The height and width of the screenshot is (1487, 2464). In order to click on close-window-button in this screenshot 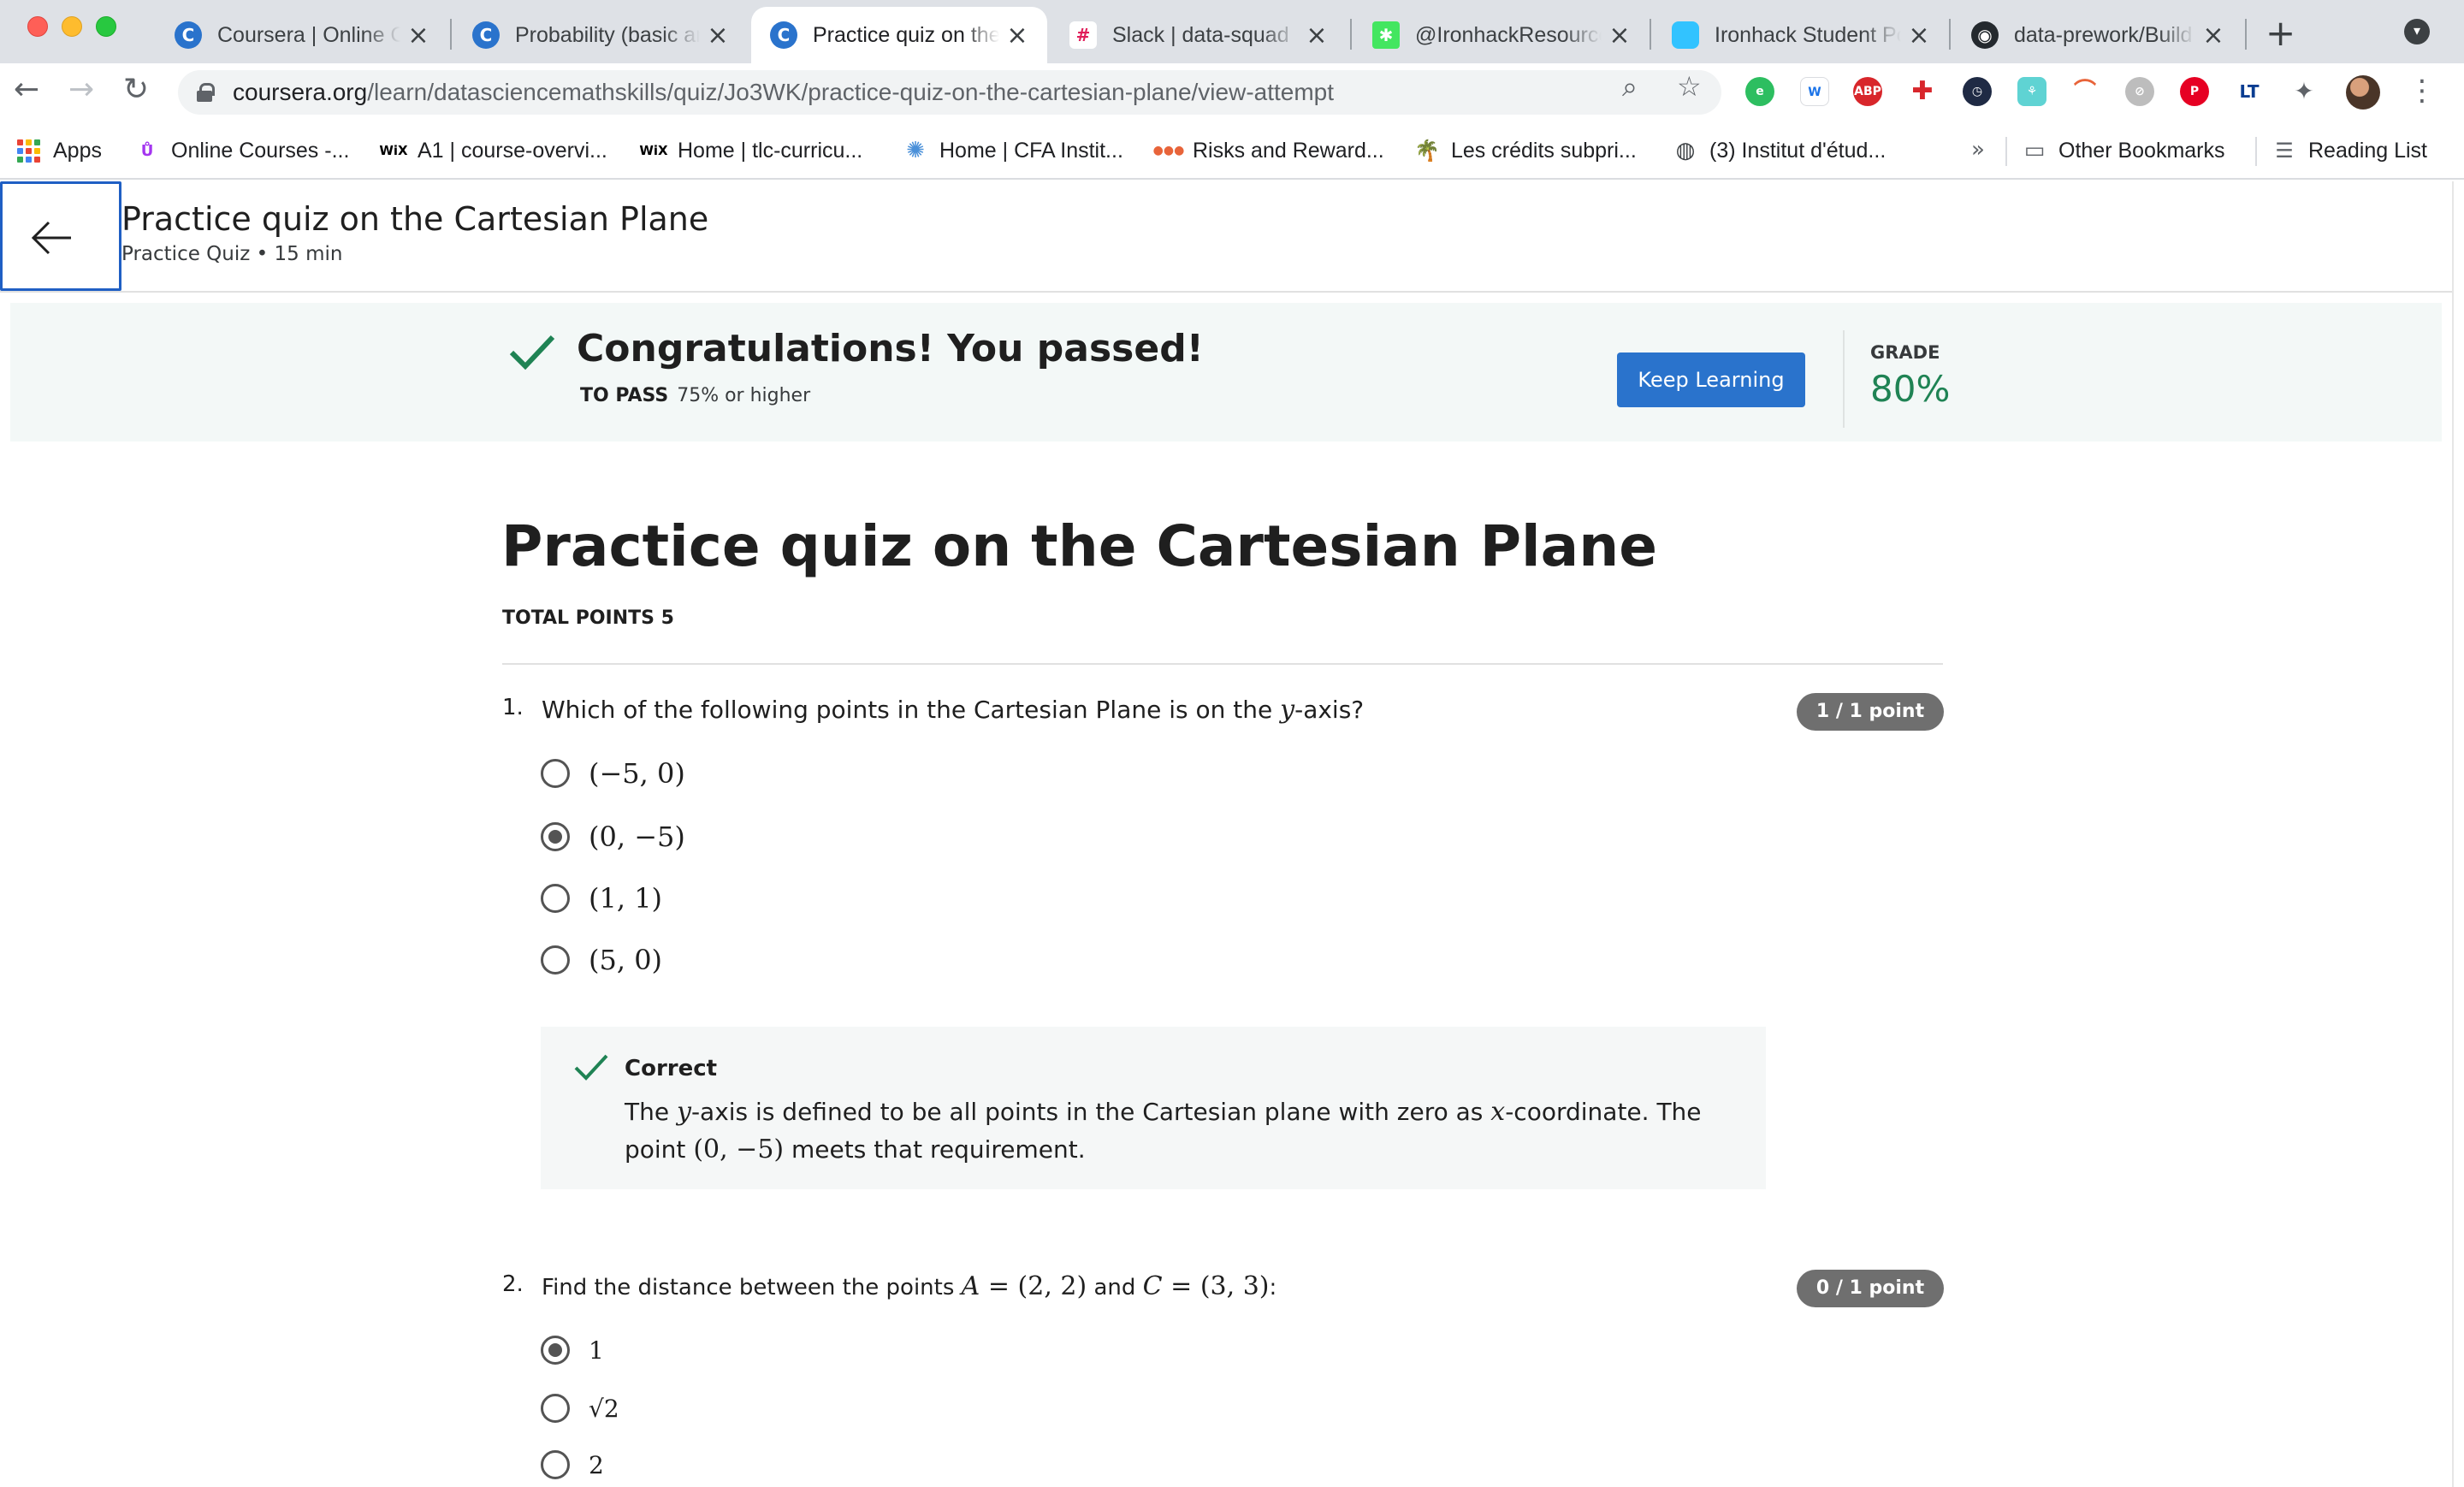, I will do `click(37, 26)`.